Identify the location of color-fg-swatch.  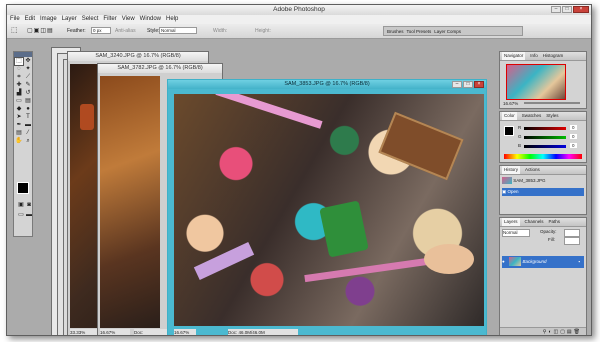
(509, 131).